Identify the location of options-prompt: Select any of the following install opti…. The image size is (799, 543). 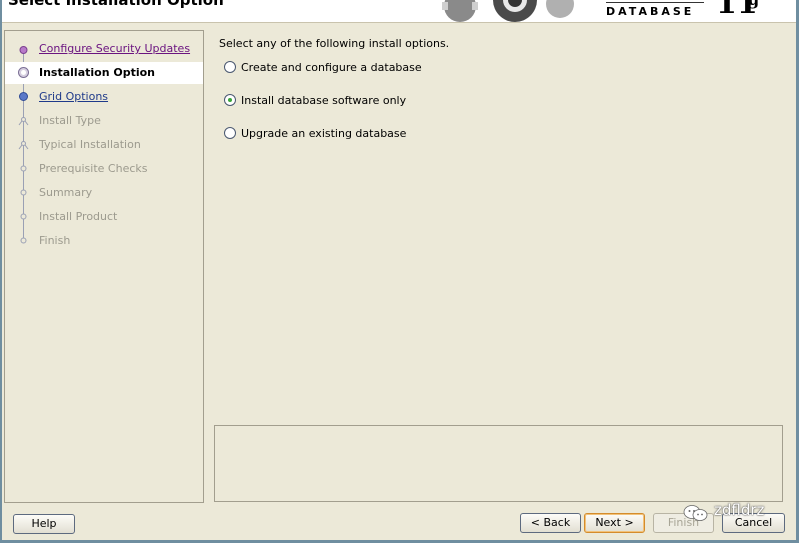
(334, 43).